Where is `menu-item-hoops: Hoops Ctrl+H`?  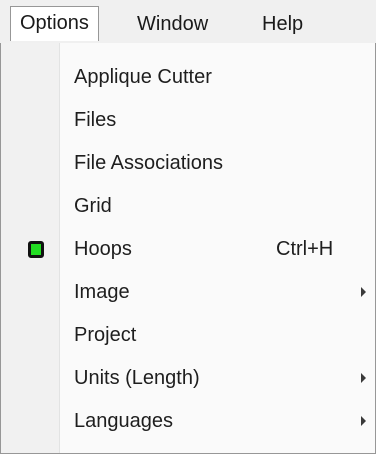
menu-item-hoops: Hoops Ctrl+H is located at coordinates (188, 249).